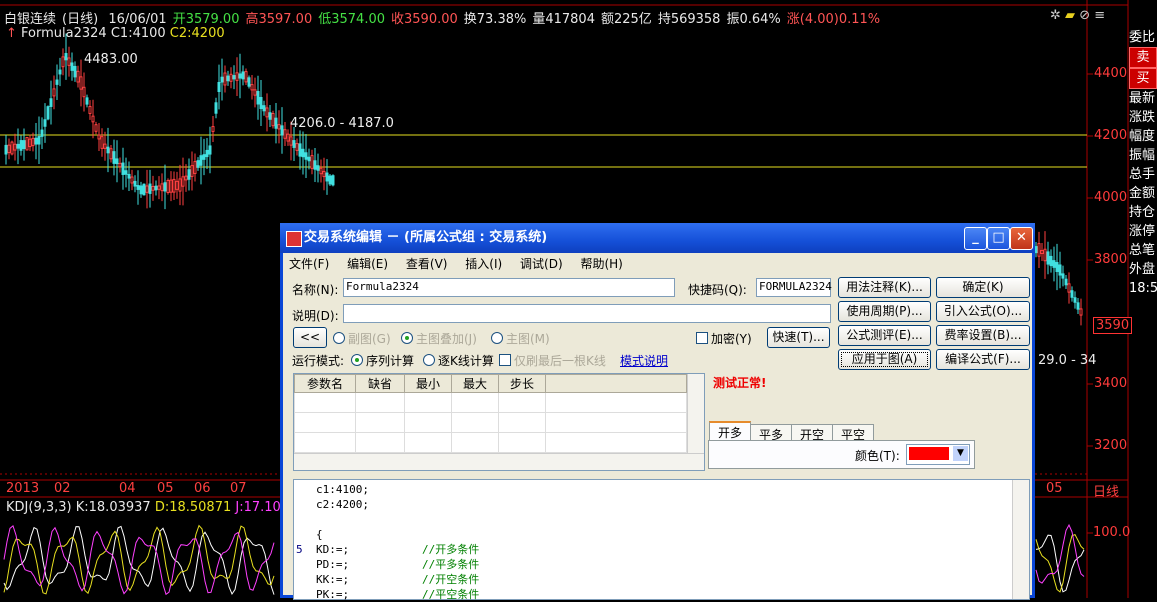 The image size is (1157, 602). What do you see at coordinates (499, 461) in the screenshot?
I see `horizontal-scrollbar` at bounding box center [499, 461].